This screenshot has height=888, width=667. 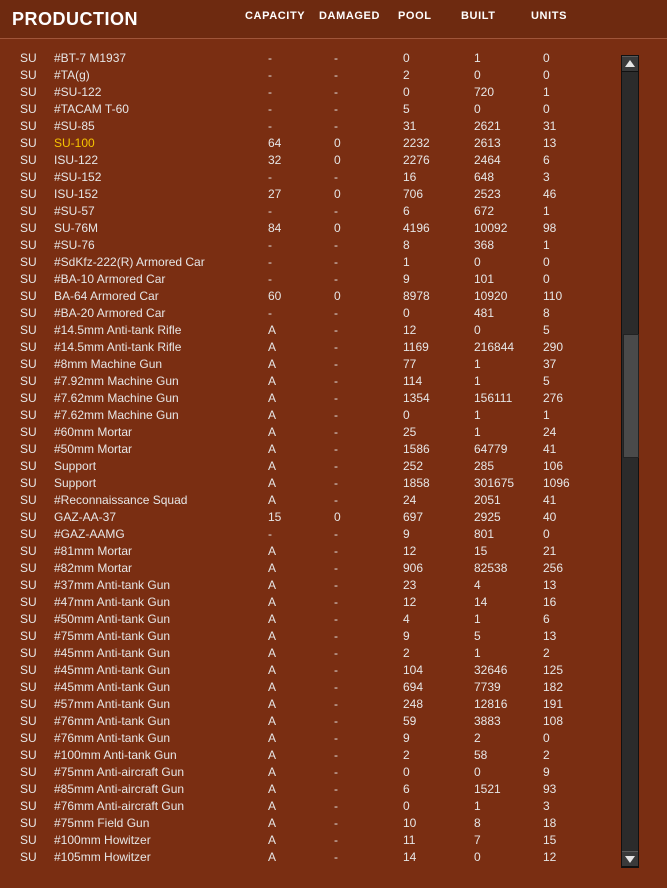 I want to click on table-row: SU #BA-20 Armored Car - - 0 481 8, so click(x=310, y=313).